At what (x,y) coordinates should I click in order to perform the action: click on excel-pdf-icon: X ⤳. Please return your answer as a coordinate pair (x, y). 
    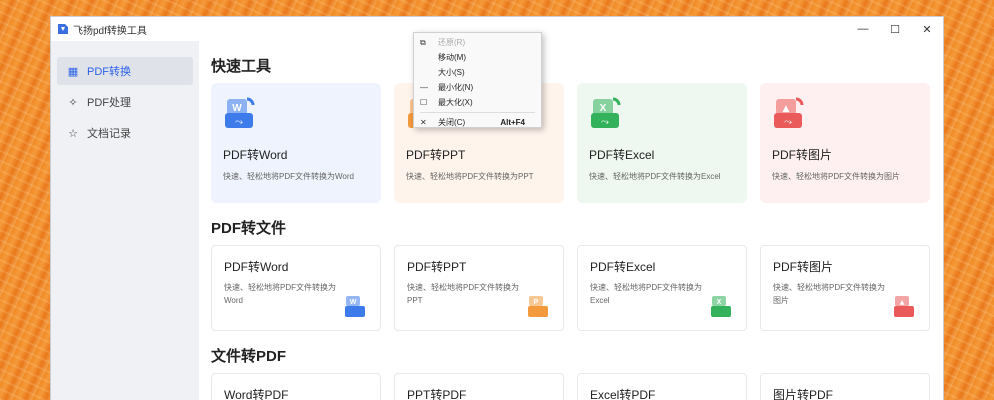
    Looking at the image, I should click on (606, 112).